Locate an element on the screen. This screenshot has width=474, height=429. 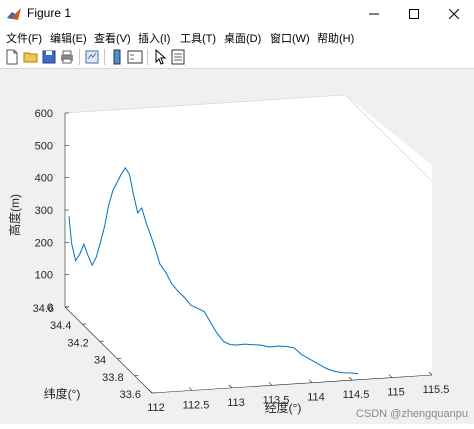
z-tick-label: 400 is located at coordinates (44, 179).